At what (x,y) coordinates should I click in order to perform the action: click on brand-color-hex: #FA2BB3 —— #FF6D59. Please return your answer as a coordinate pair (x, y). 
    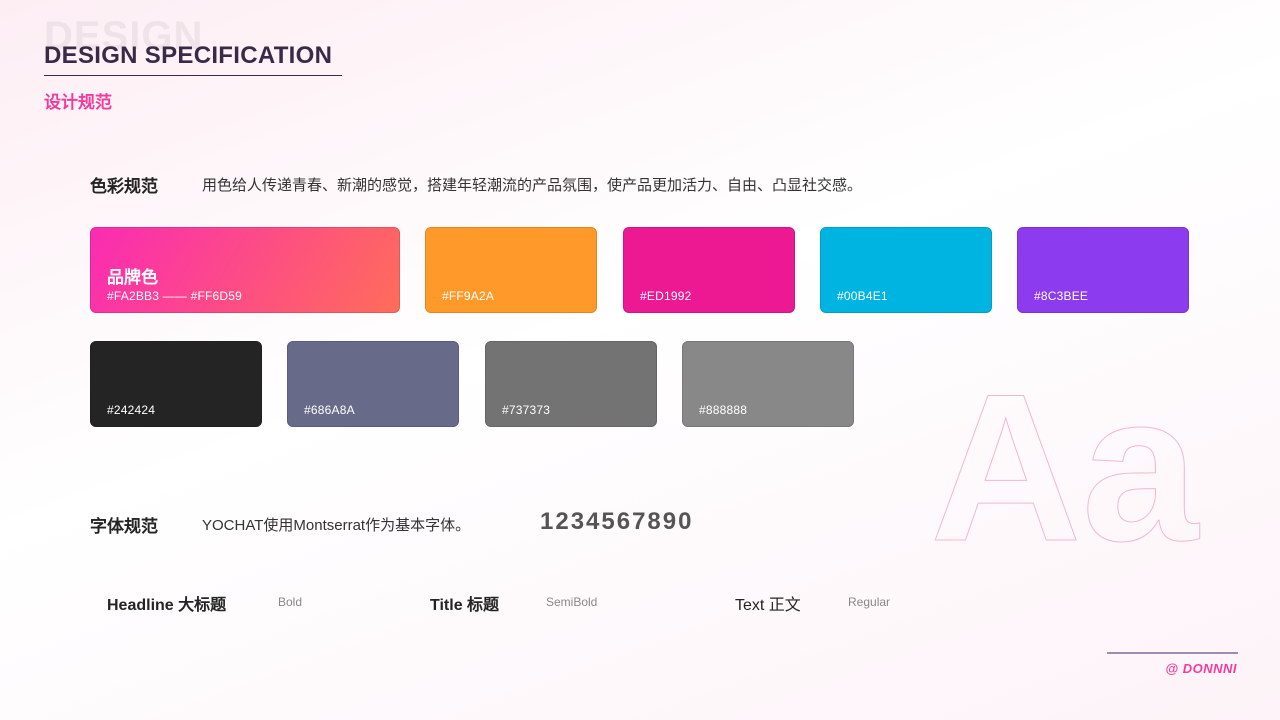
    Looking at the image, I should click on (174, 296).